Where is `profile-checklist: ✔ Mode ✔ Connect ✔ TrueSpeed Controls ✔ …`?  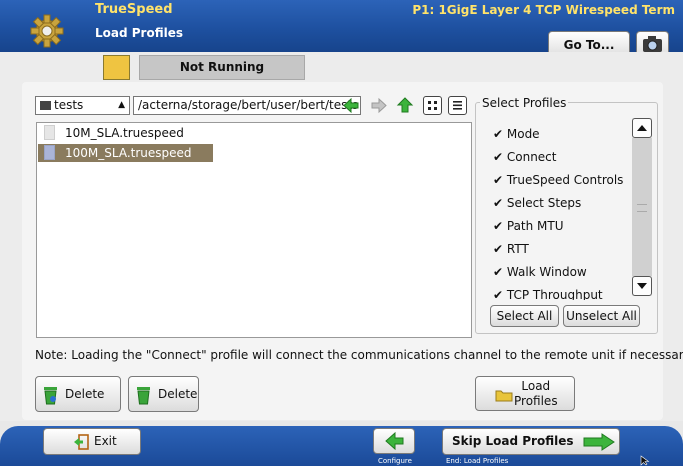 profile-checklist: ✔ Mode ✔ Connect ✔ TrueSpeed Controls ✔ … is located at coordinates (557, 211).